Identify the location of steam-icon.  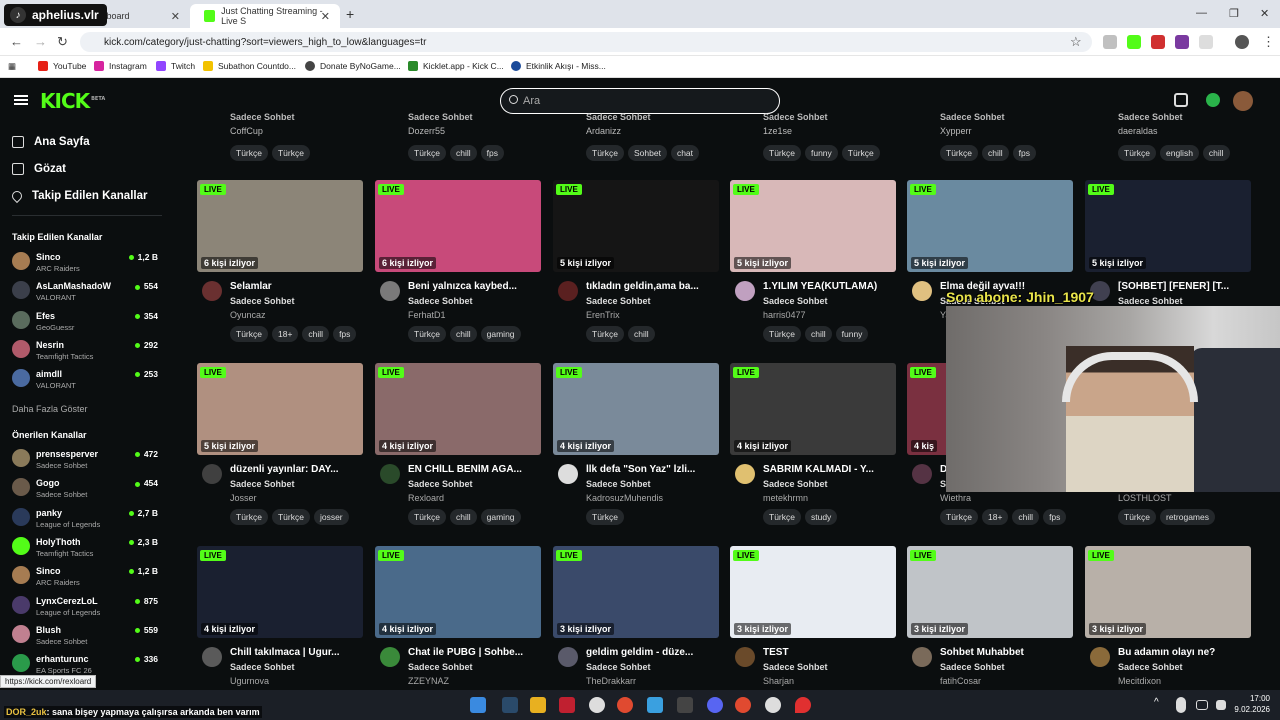
(510, 705).